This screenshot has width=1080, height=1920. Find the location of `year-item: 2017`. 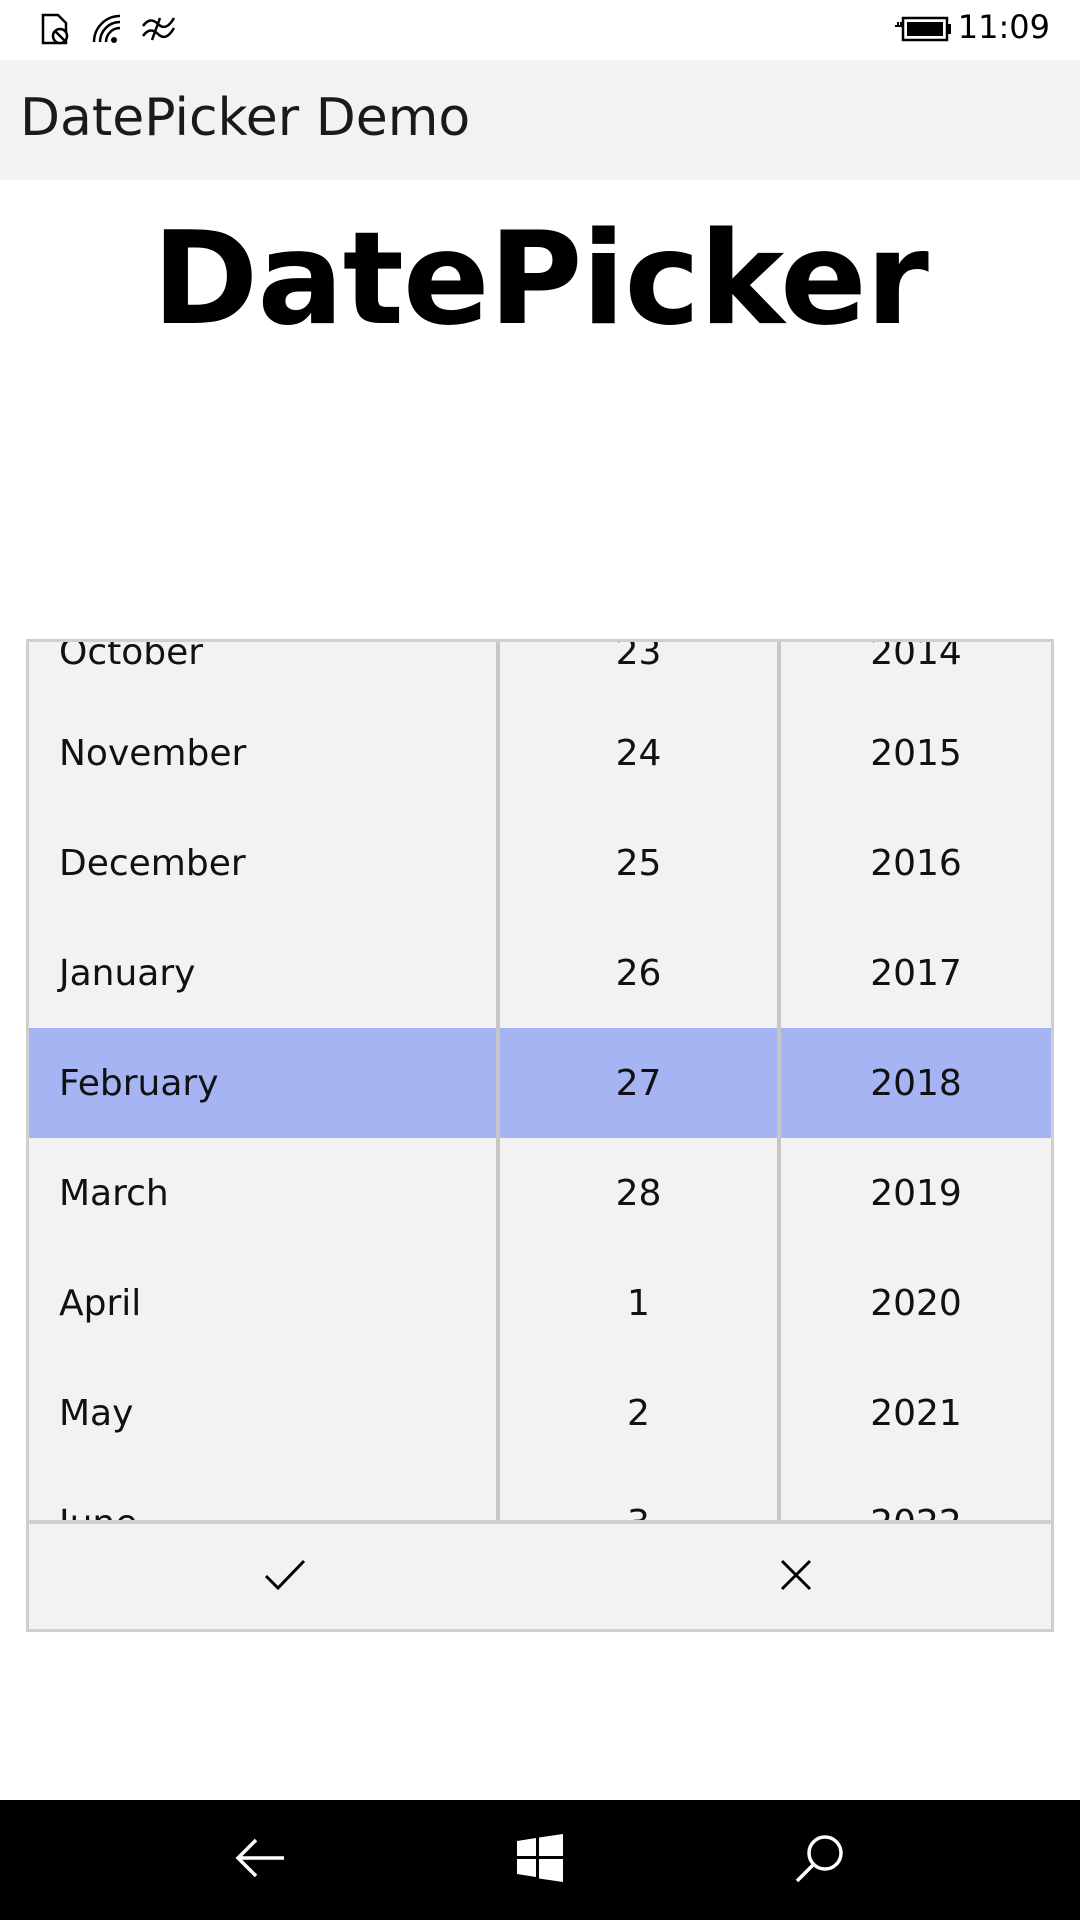

year-item: 2017 is located at coordinates (916, 973).